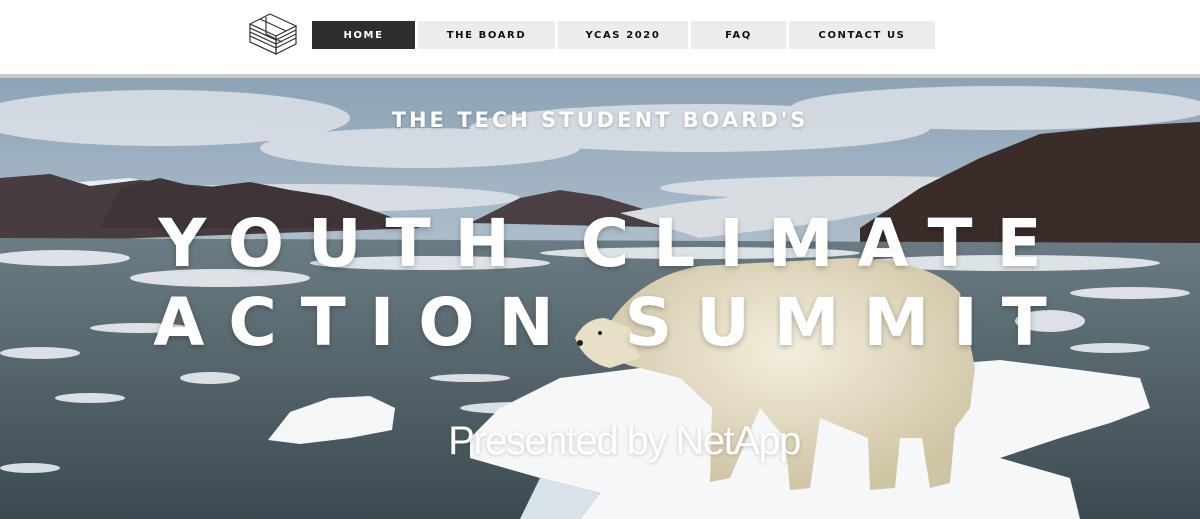 This screenshot has width=1200, height=519. What do you see at coordinates (363, 35) in the screenshot?
I see `nav-home: HOME` at bounding box center [363, 35].